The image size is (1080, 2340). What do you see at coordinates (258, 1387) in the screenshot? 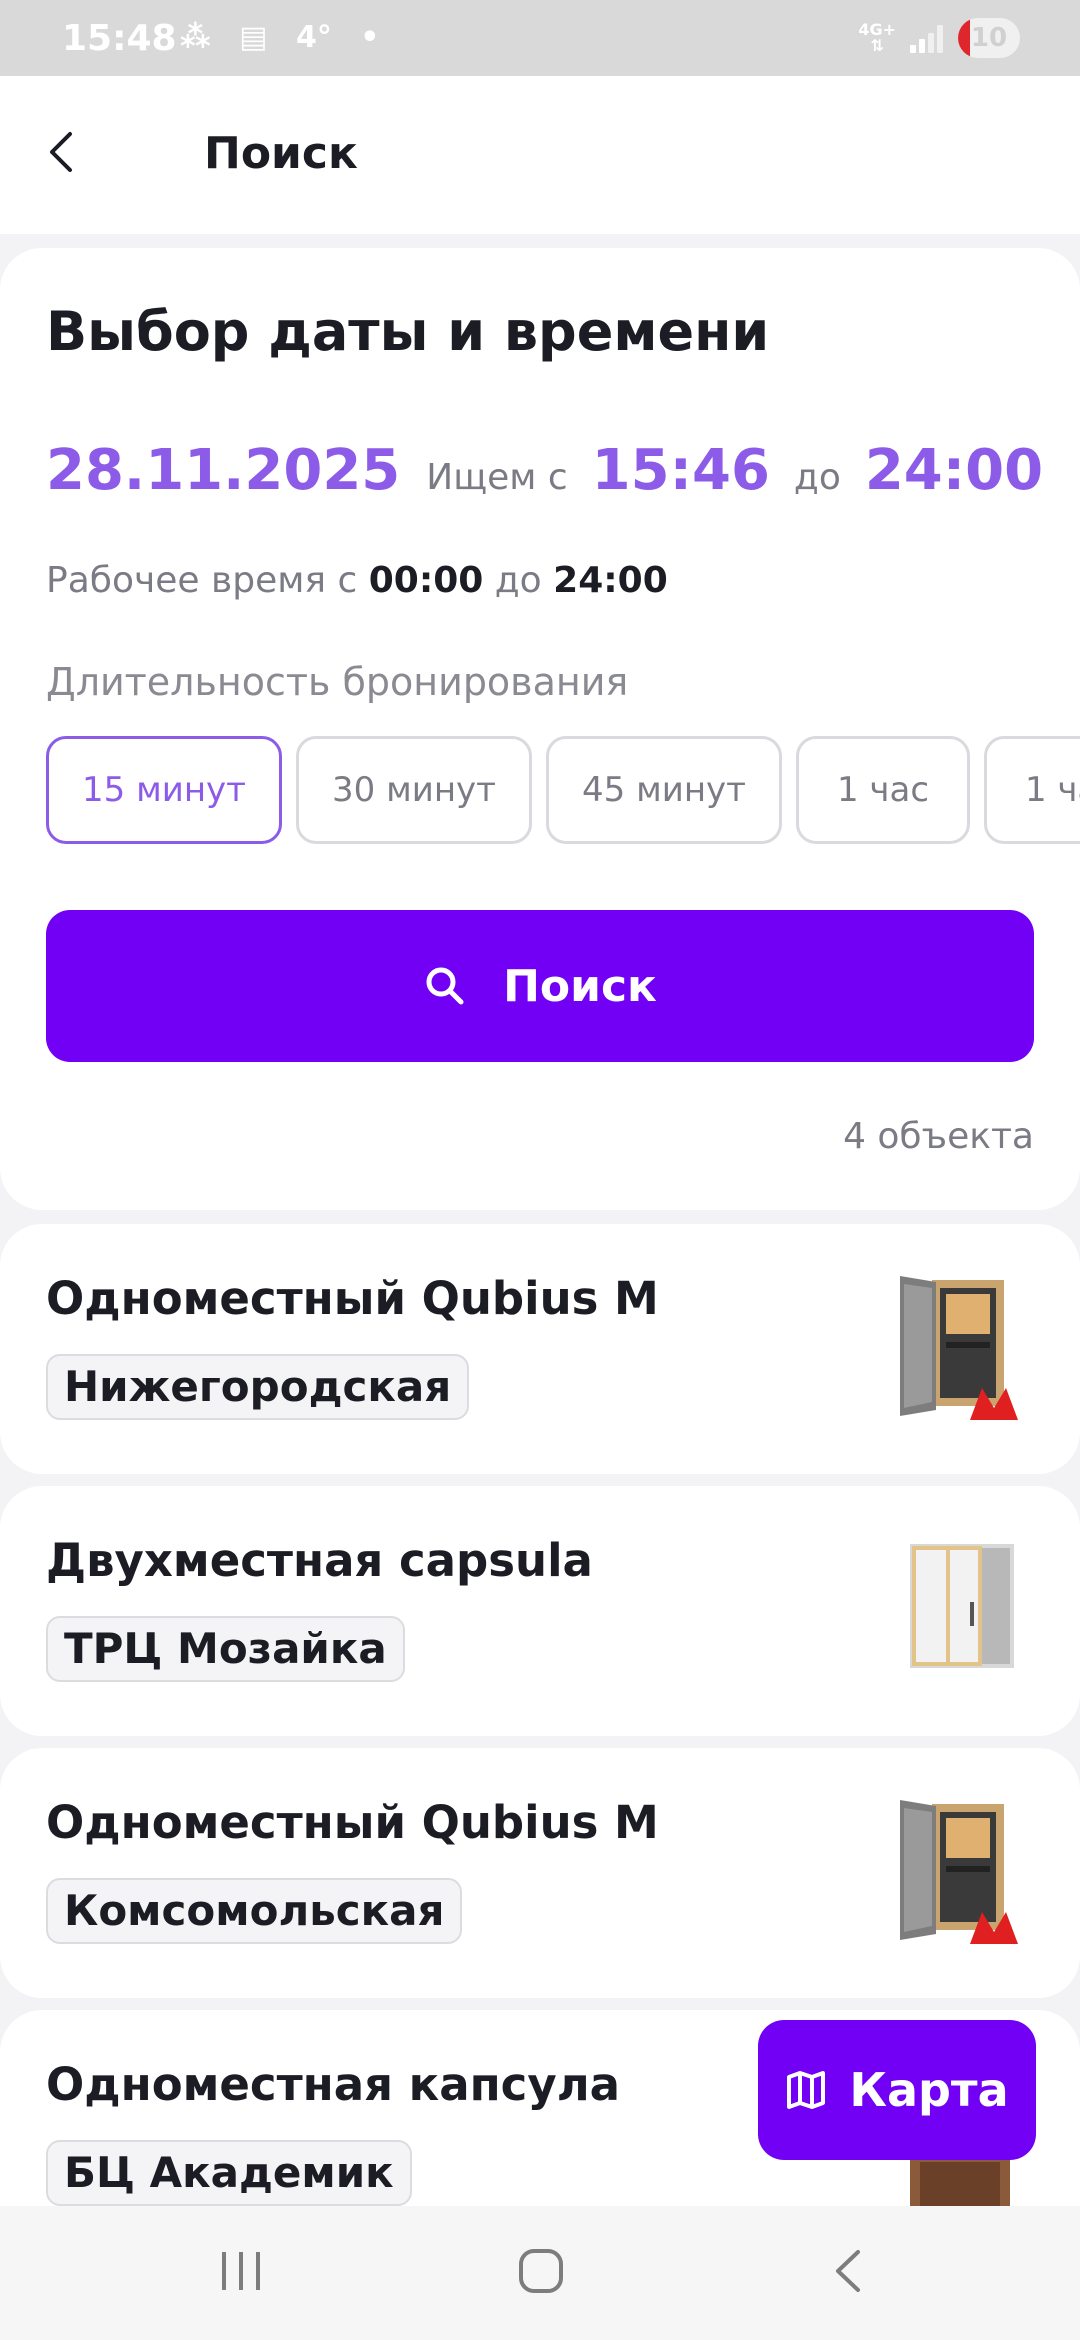
I see `location-badge: Нижегородская` at bounding box center [258, 1387].